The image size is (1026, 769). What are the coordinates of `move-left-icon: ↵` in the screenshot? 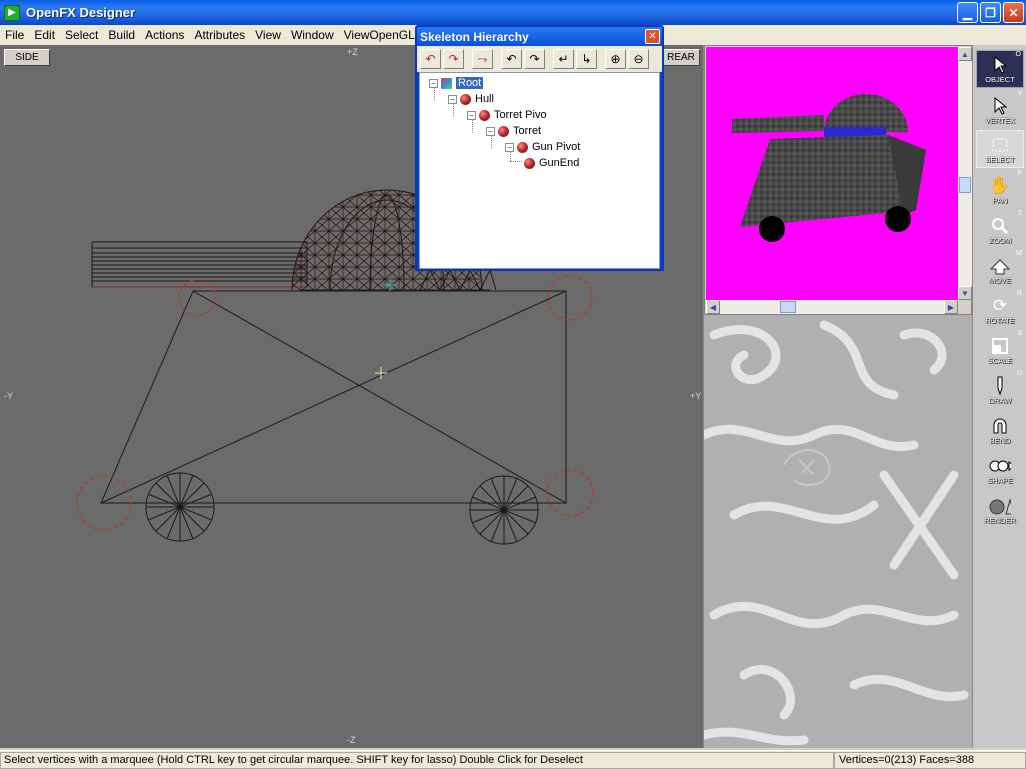 It's located at (563, 59).